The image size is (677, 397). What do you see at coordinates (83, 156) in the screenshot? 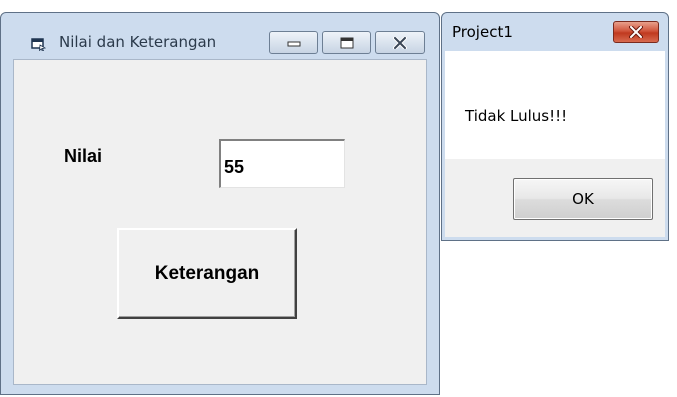
I see `nilai-label: Nilai` at bounding box center [83, 156].